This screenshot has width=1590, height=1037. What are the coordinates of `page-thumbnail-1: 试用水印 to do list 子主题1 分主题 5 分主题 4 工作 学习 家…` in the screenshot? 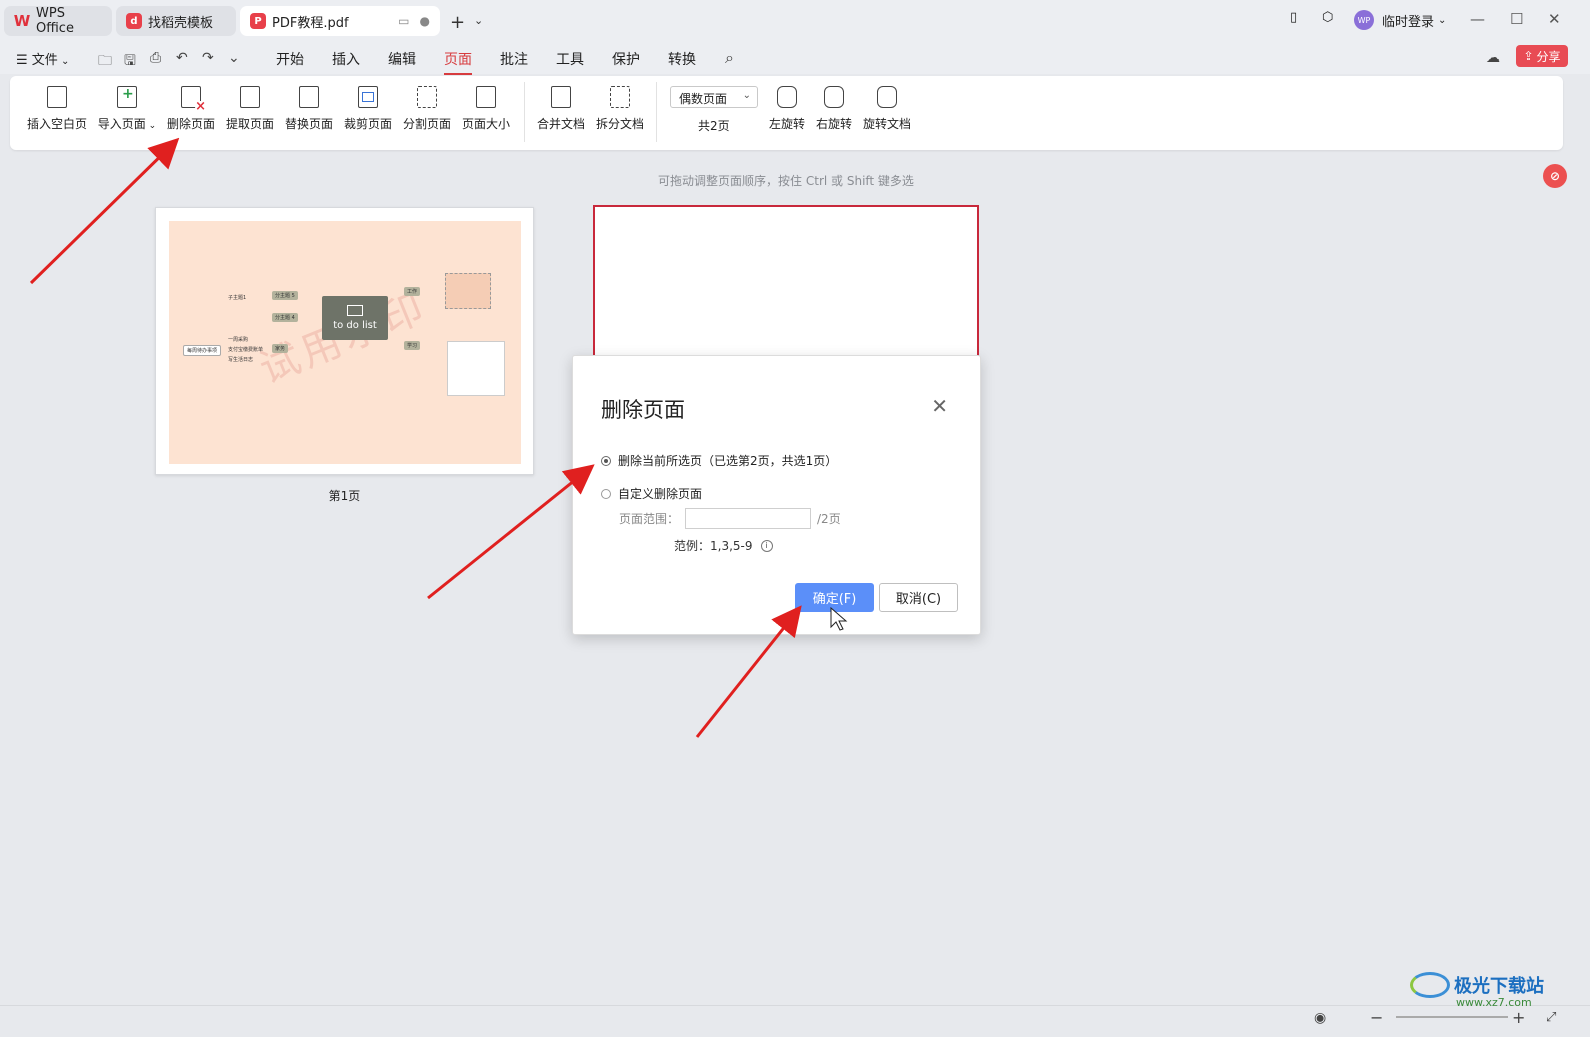 It's located at (344, 341).